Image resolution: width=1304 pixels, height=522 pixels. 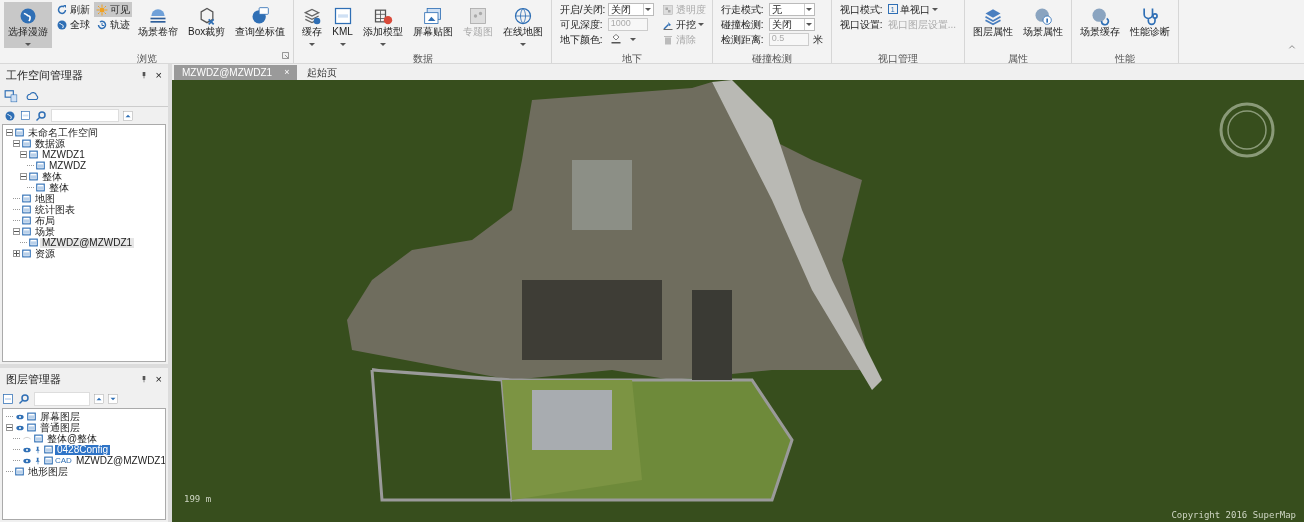 I want to click on globe-cursor-icon, so click(x=28, y=16).